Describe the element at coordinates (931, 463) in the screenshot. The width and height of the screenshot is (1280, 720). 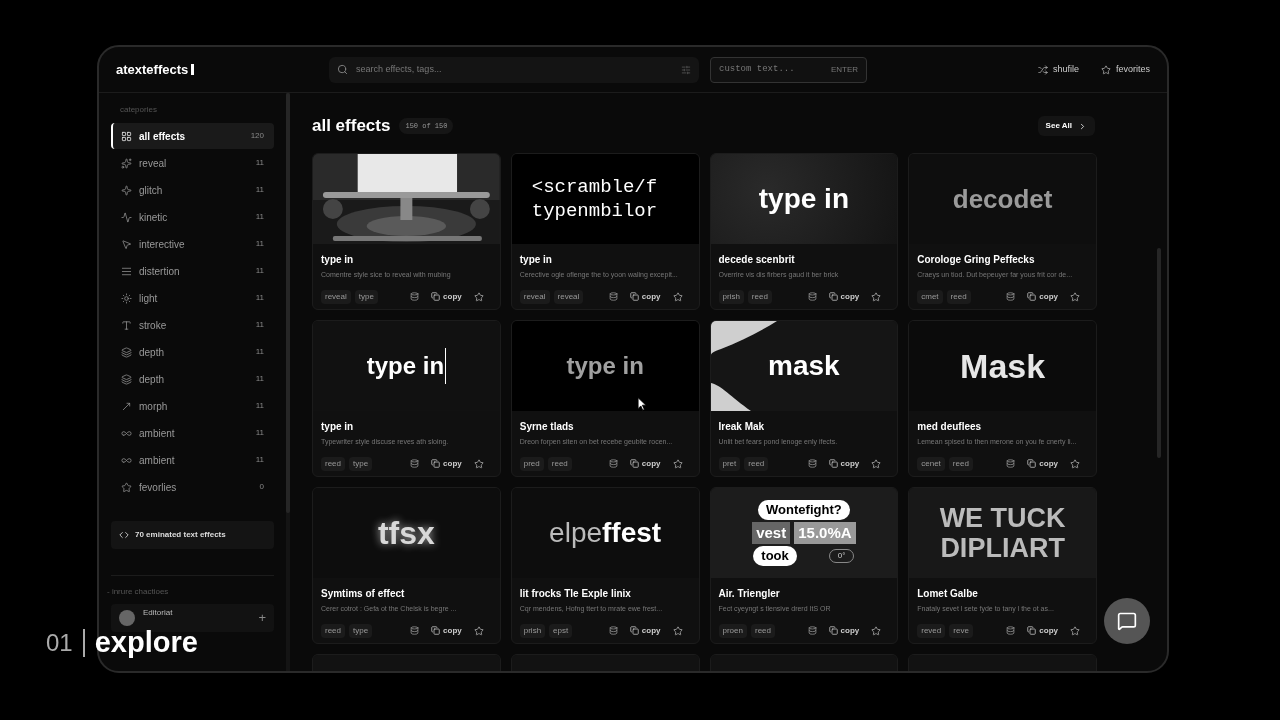
I see `tag: cenet` at that location.